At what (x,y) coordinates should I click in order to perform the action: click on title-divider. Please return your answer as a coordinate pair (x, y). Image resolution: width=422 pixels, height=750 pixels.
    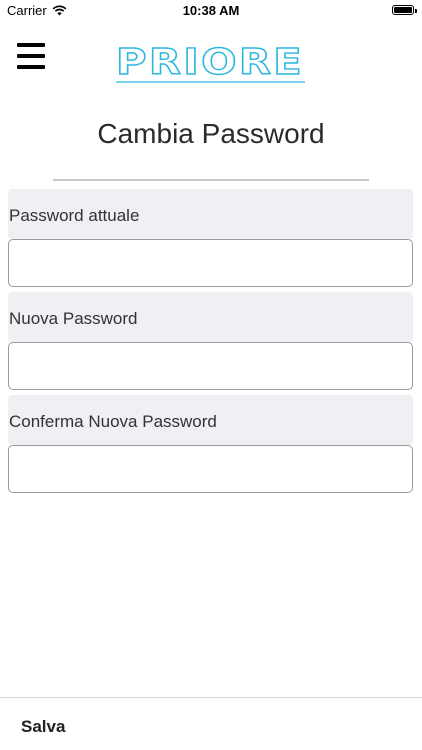
    Looking at the image, I should click on (211, 180).